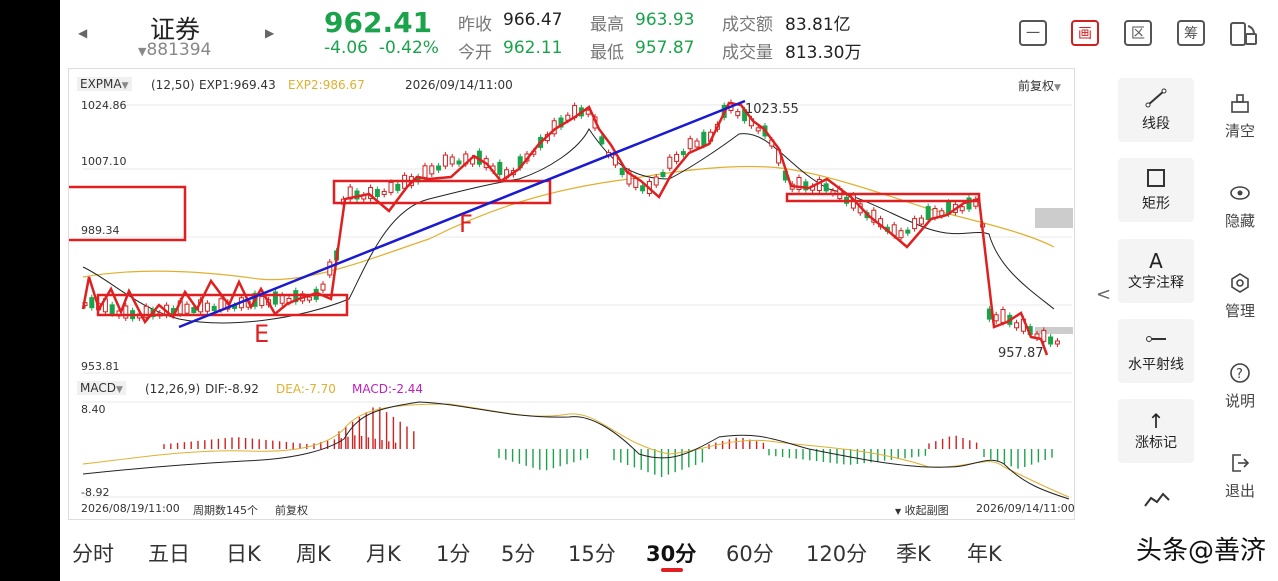 This screenshot has width=1278, height=581. I want to click on tab-period: 1分, so click(453, 553).